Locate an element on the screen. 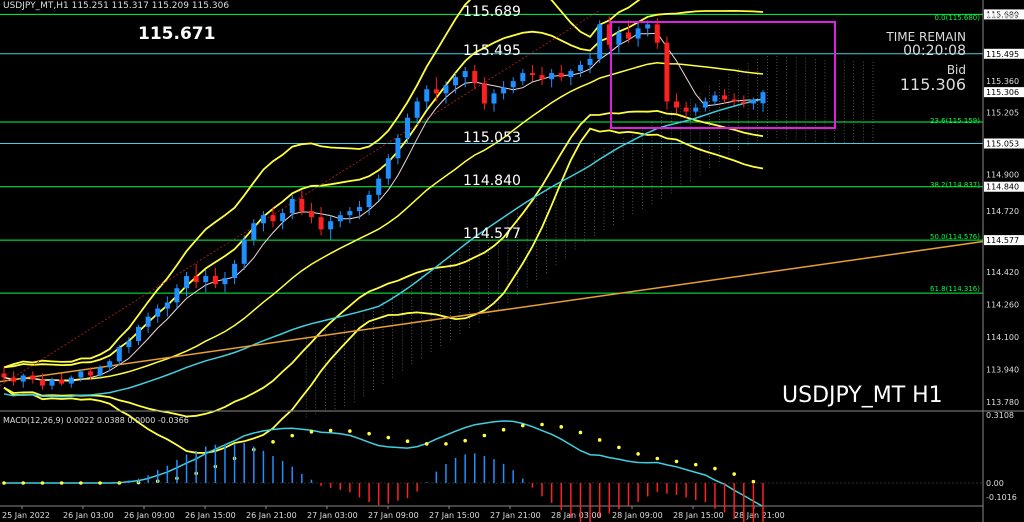 This screenshot has height=522, width=1024. time-remain-value: 00:20:08 is located at coordinates (934, 51).